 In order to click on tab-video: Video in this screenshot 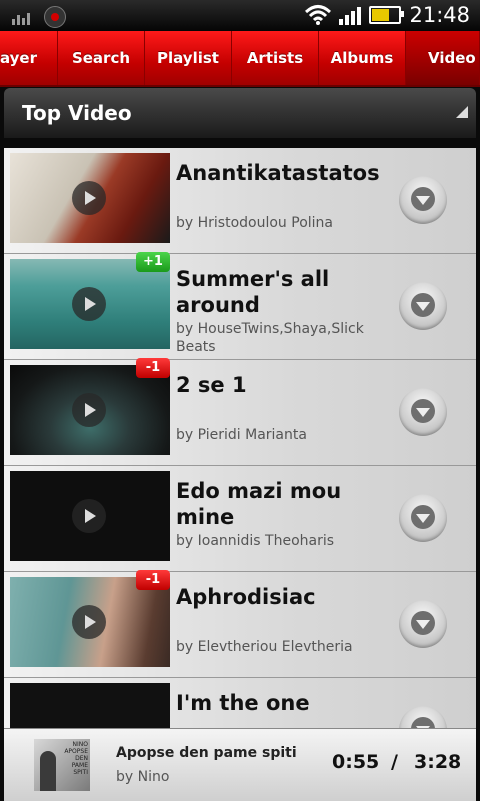, I will do `click(443, 58)`.